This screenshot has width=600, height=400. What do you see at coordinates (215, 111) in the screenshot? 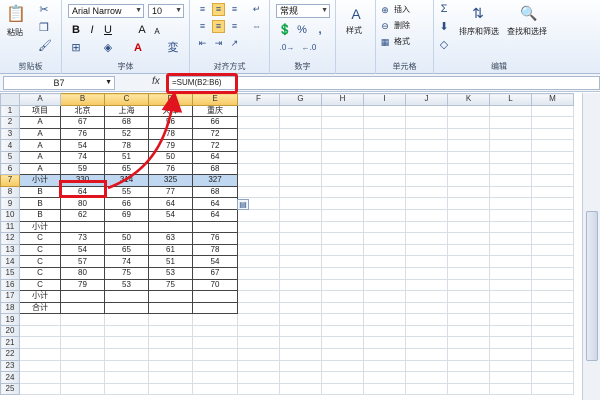
I see `cell: 重庆` at bounding box center [215, 111].